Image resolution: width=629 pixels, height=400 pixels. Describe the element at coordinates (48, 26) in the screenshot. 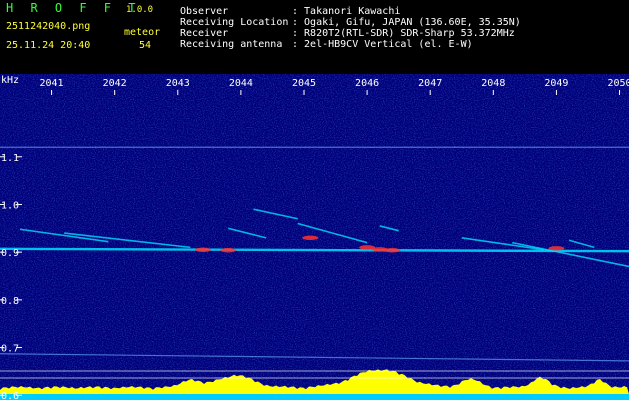

I see `file-name: 2511242040.png` at that location.